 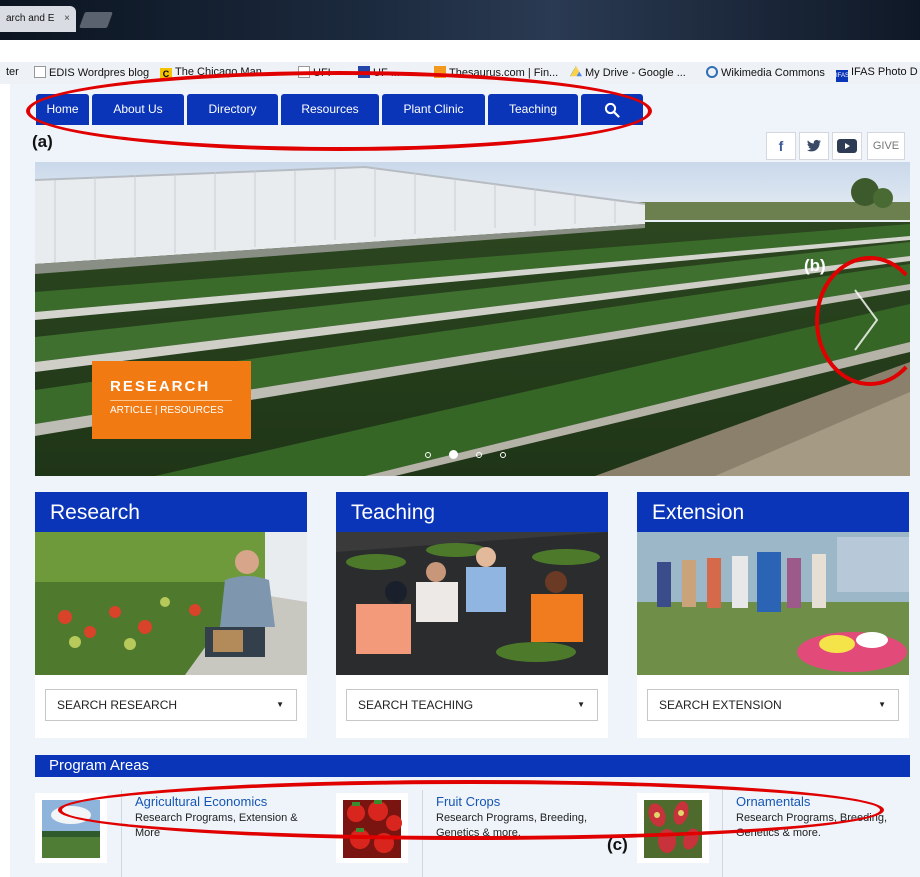 What do you see at coordinates (12, 72) in the screenshot?
I see `bookmark-item: ter` at bounding box center [12, 72].